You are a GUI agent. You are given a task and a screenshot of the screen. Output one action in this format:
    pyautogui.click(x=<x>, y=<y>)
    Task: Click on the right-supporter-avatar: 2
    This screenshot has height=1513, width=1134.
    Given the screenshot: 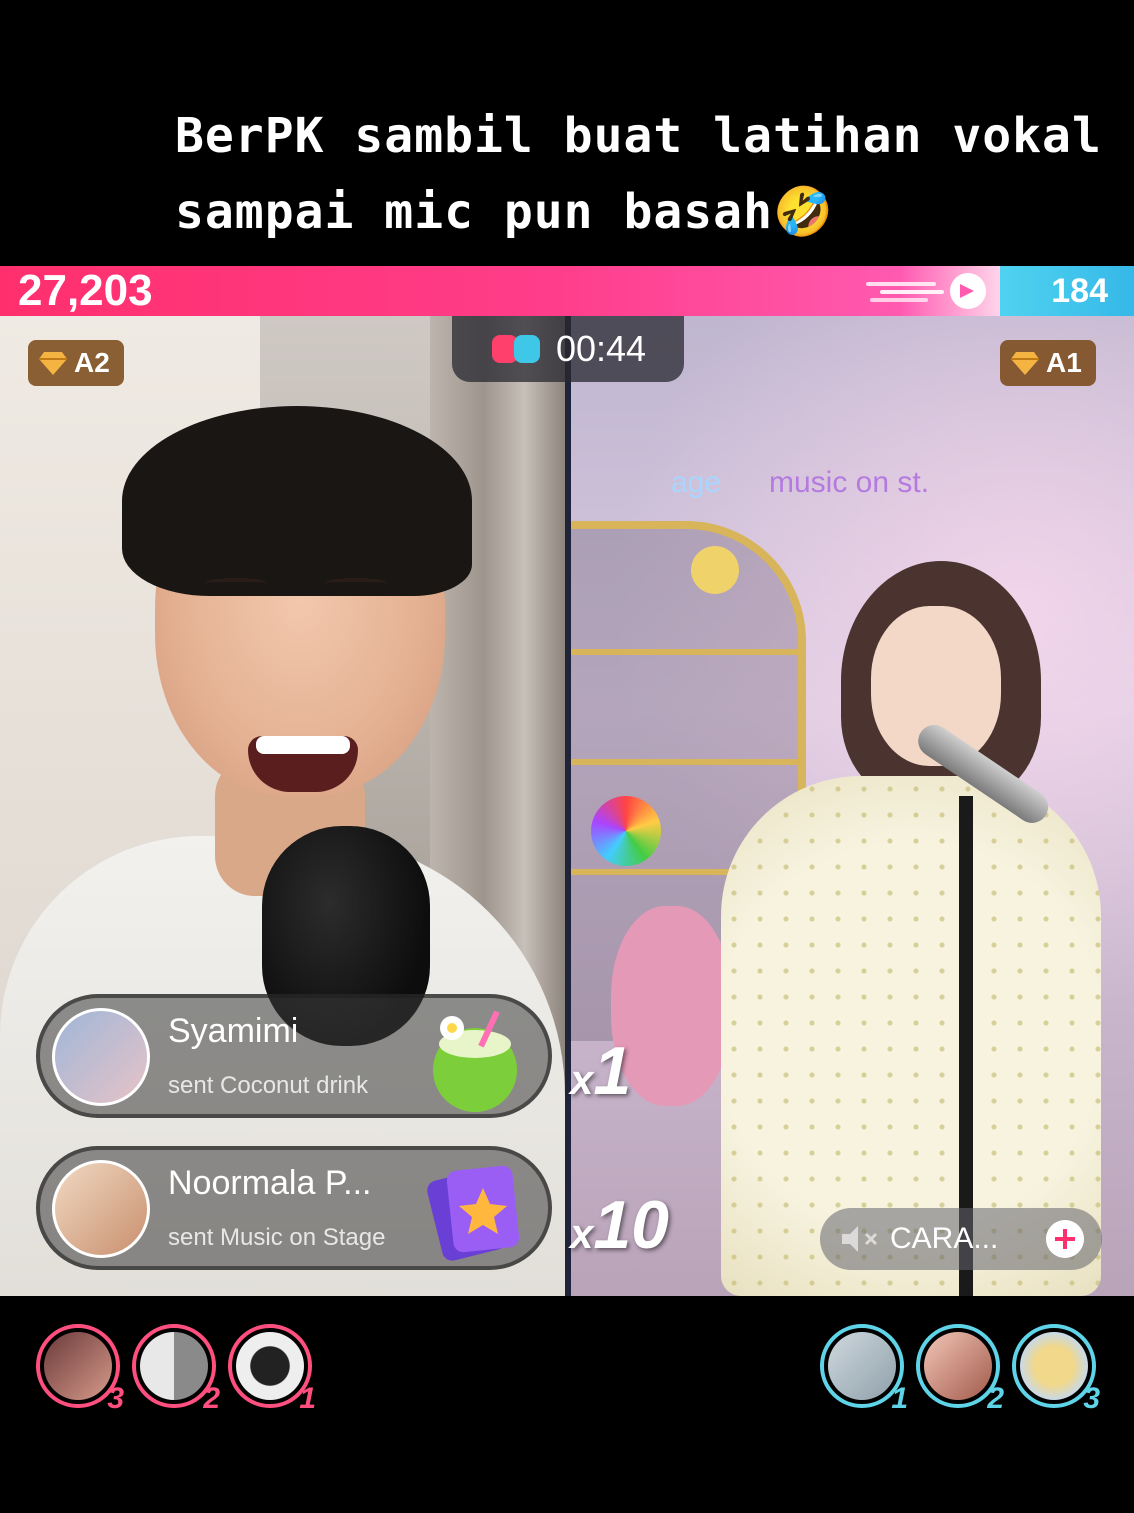 What is the action you would take?
    pyautogui.click(x=960, y=1369)
    